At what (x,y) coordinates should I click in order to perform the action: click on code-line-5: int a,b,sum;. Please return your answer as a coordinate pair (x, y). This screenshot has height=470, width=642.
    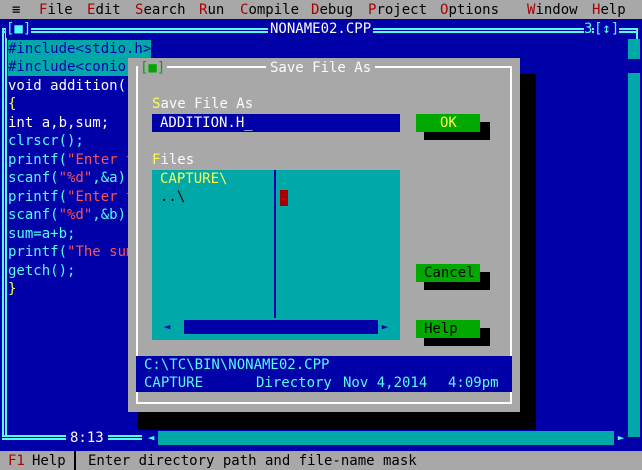
    Looking at the image, I should click on (58, 123).